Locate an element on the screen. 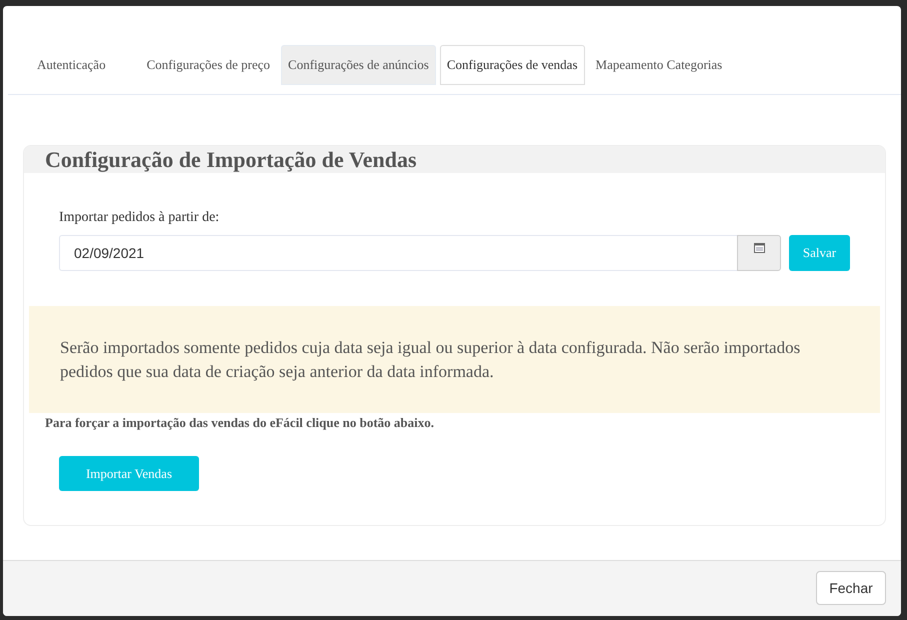 Image resolution: width=907 pixels, height=620 pixels. date-field: 02/09/2021 is located at coordinates (398, 253).